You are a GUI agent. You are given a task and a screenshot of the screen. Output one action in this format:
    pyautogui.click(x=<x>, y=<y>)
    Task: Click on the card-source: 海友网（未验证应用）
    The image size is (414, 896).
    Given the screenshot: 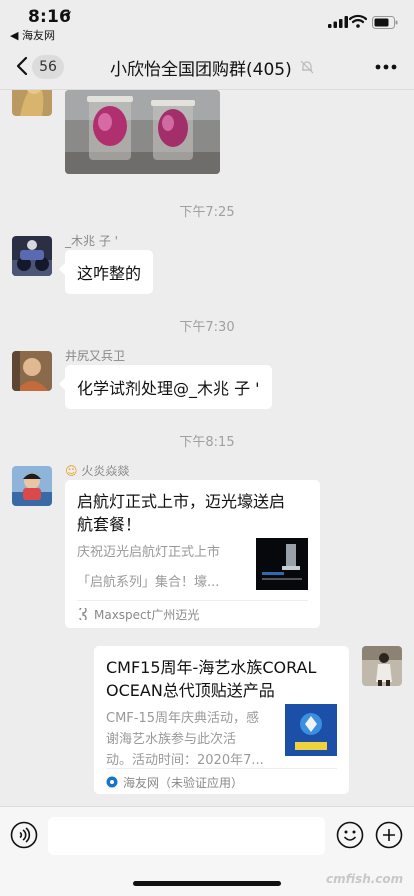 What is the action you would take?
    pyautogui.click(x=221, y=780)
    